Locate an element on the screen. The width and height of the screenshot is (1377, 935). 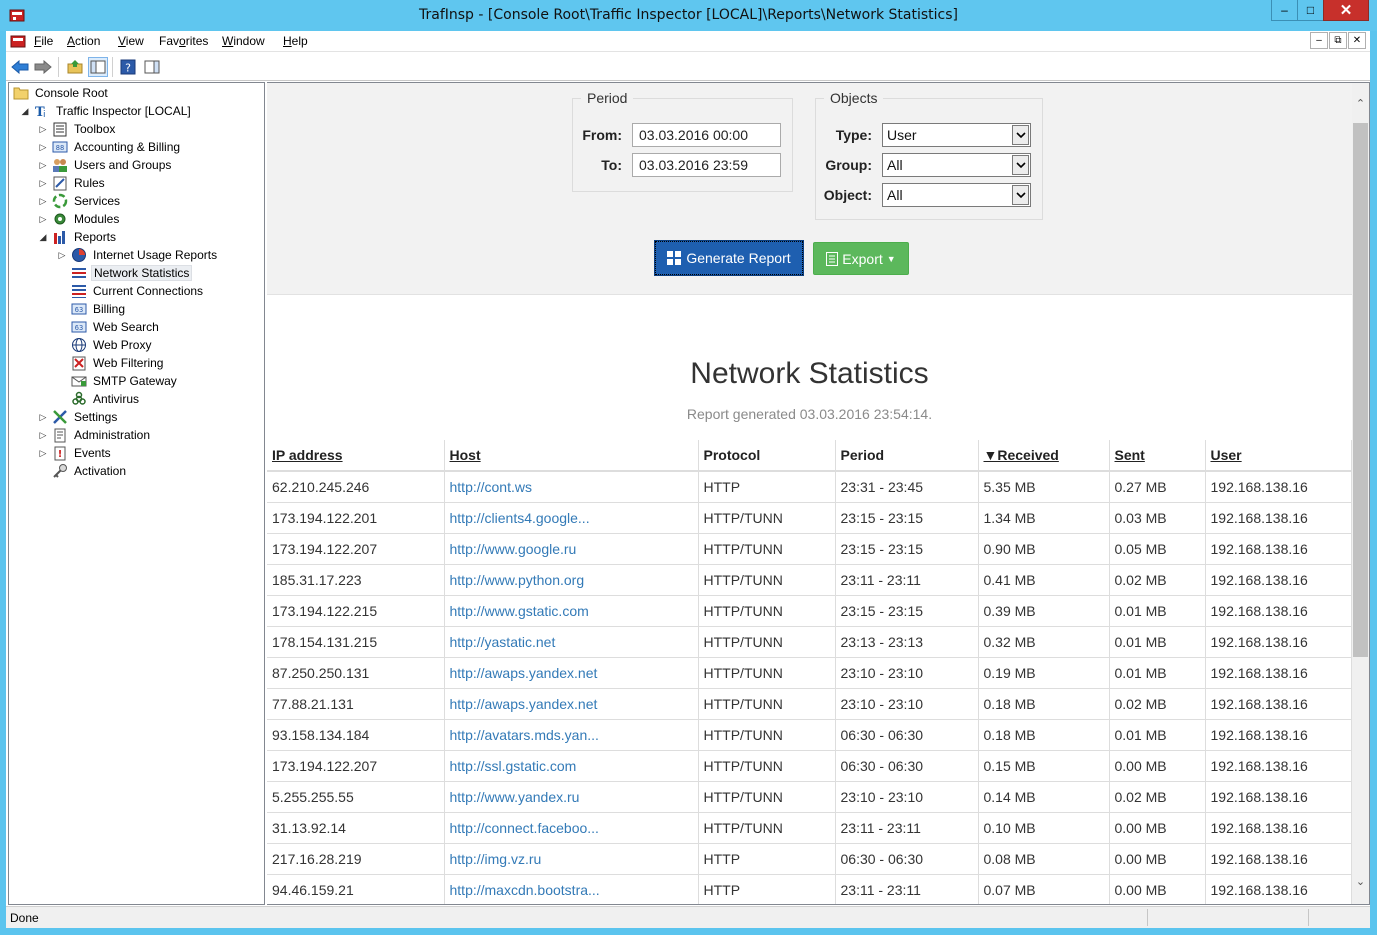
host-link: http://www.python.org is located at coordinates (571, 579).